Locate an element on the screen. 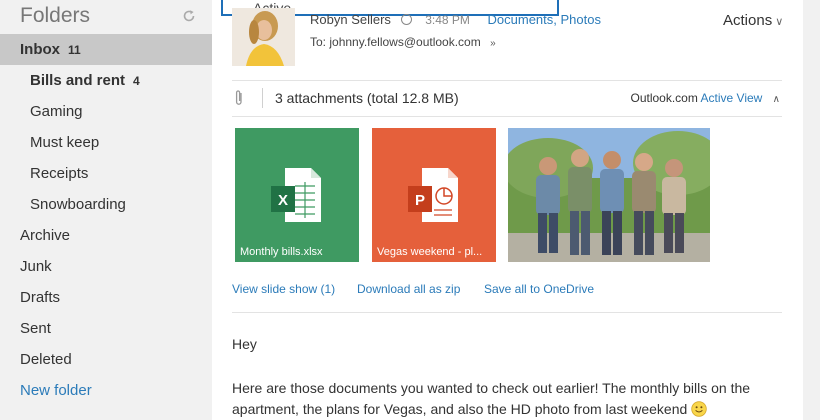 The image size is (820, 420). new-folder-link: New folder is located at coordinates (106, 390).